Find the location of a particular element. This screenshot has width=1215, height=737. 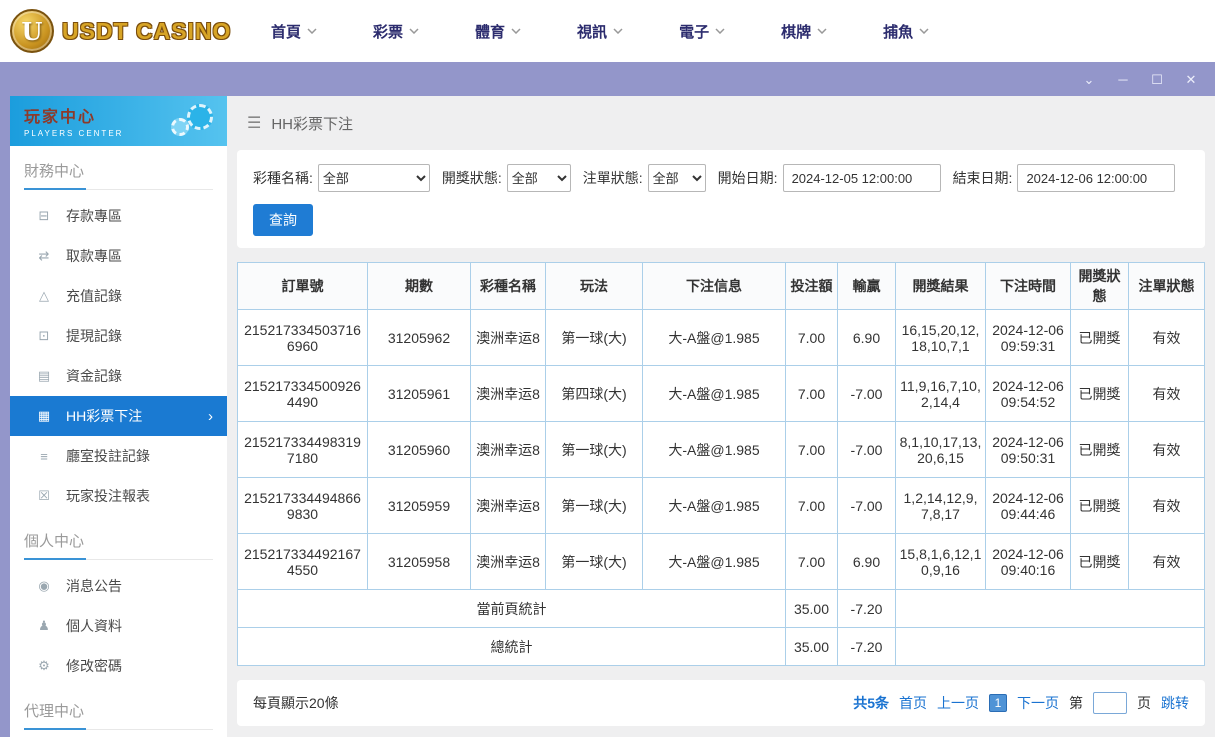

sidebar-item-topup-record: △ 充值記錄 is located at coordinates (118, 296).